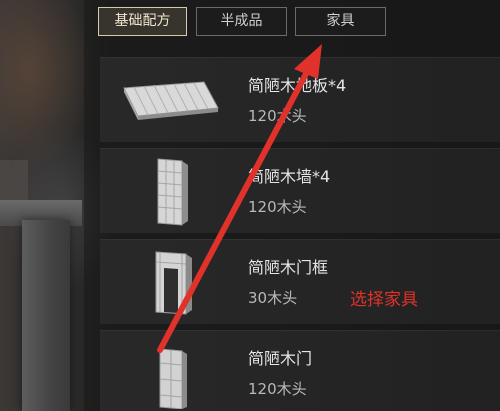 This screenshot has width=500, height=411. Describe the element at coordinates (288, 267) in the screenshot. I see `recipe-name: 简陋木门框` at that location.